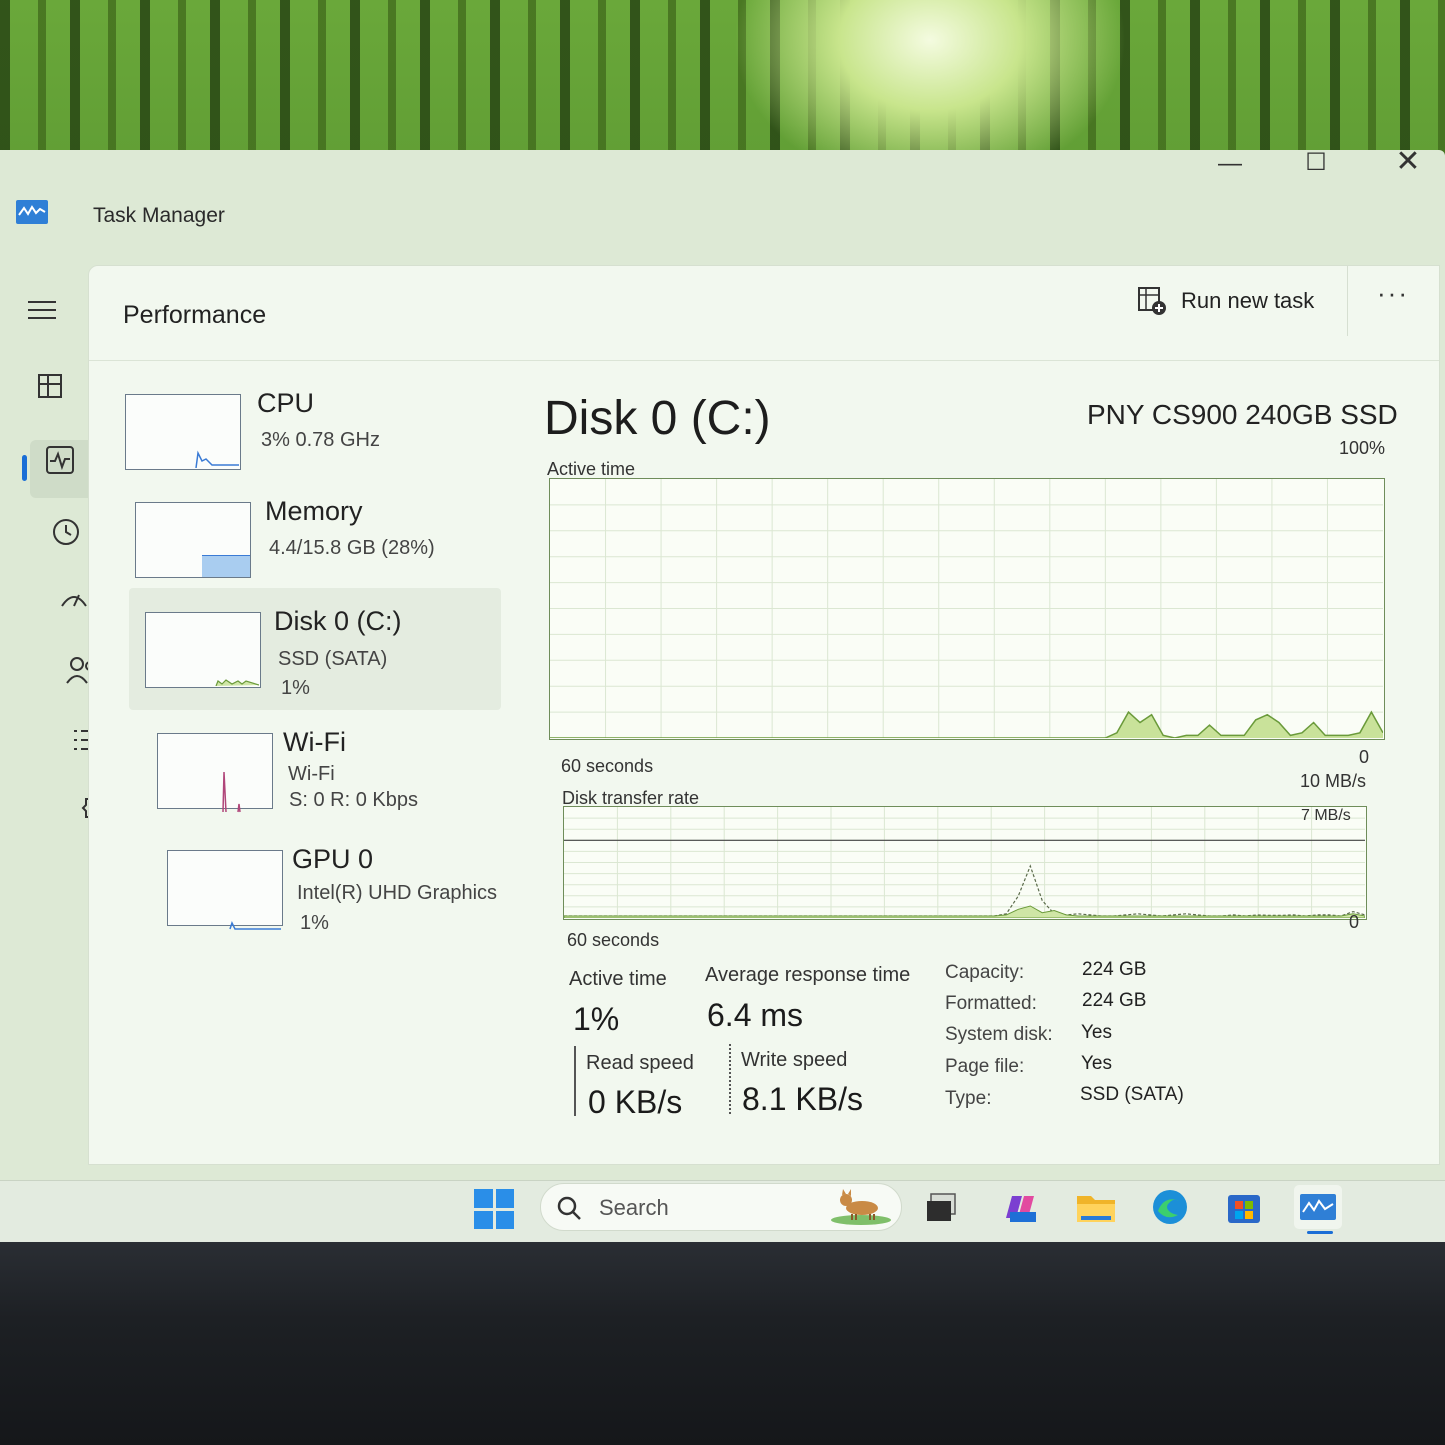 This screenshot has width=1445, height=1445. Describe the element at coordinates (494, 1209) in the screenshot. I see `start-button` at that location.